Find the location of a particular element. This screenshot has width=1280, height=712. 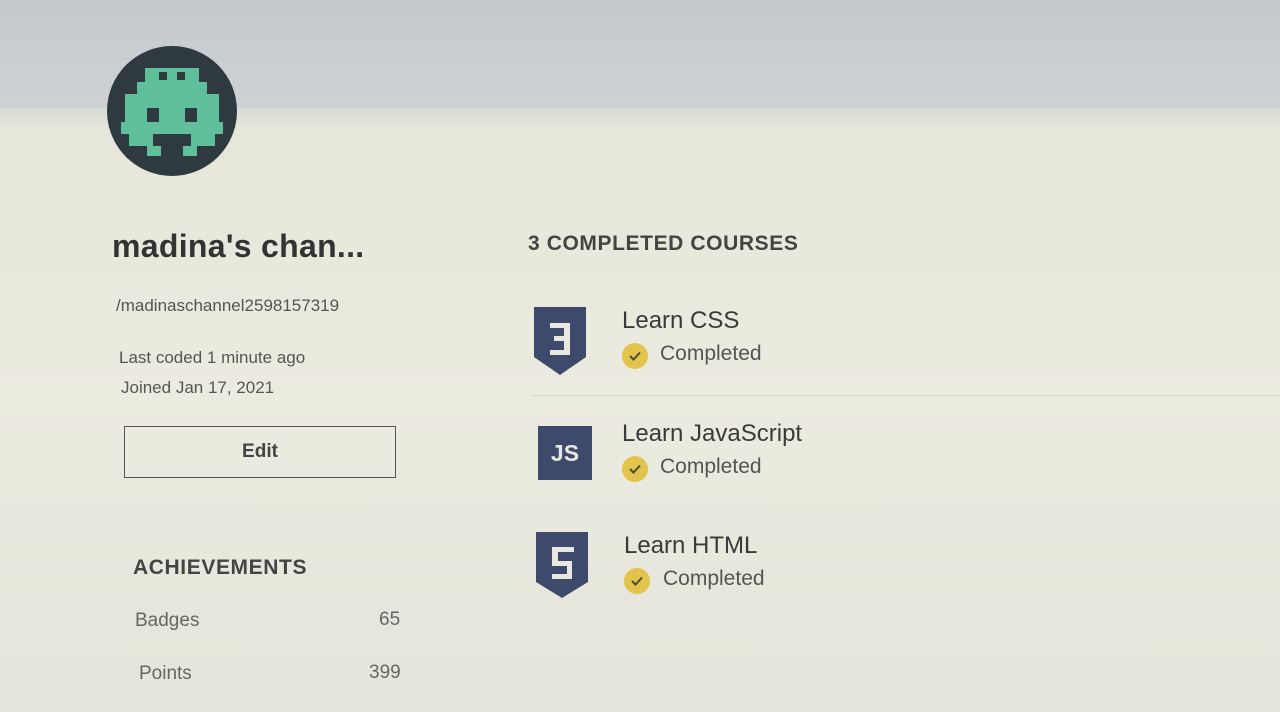

points-label: Points is located at coordinates (165, 673).